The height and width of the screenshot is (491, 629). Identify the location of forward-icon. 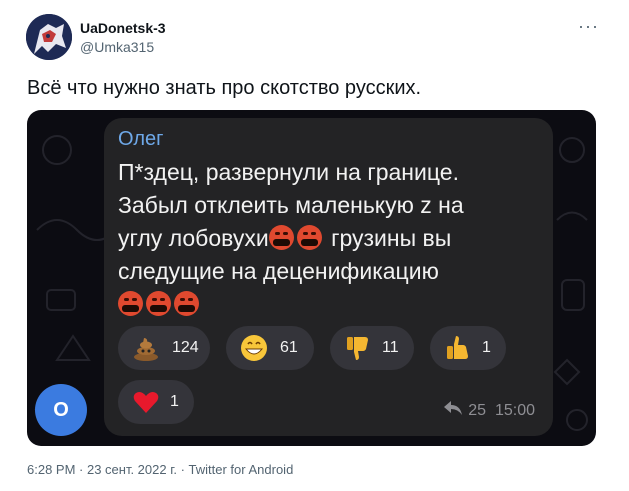
(453, 410).